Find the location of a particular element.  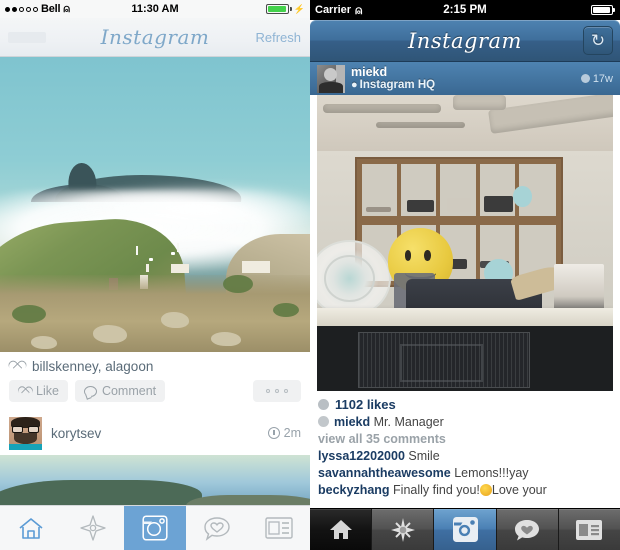

comment-row: lyssa12202000 Smile is located at coordinates (465, 456).